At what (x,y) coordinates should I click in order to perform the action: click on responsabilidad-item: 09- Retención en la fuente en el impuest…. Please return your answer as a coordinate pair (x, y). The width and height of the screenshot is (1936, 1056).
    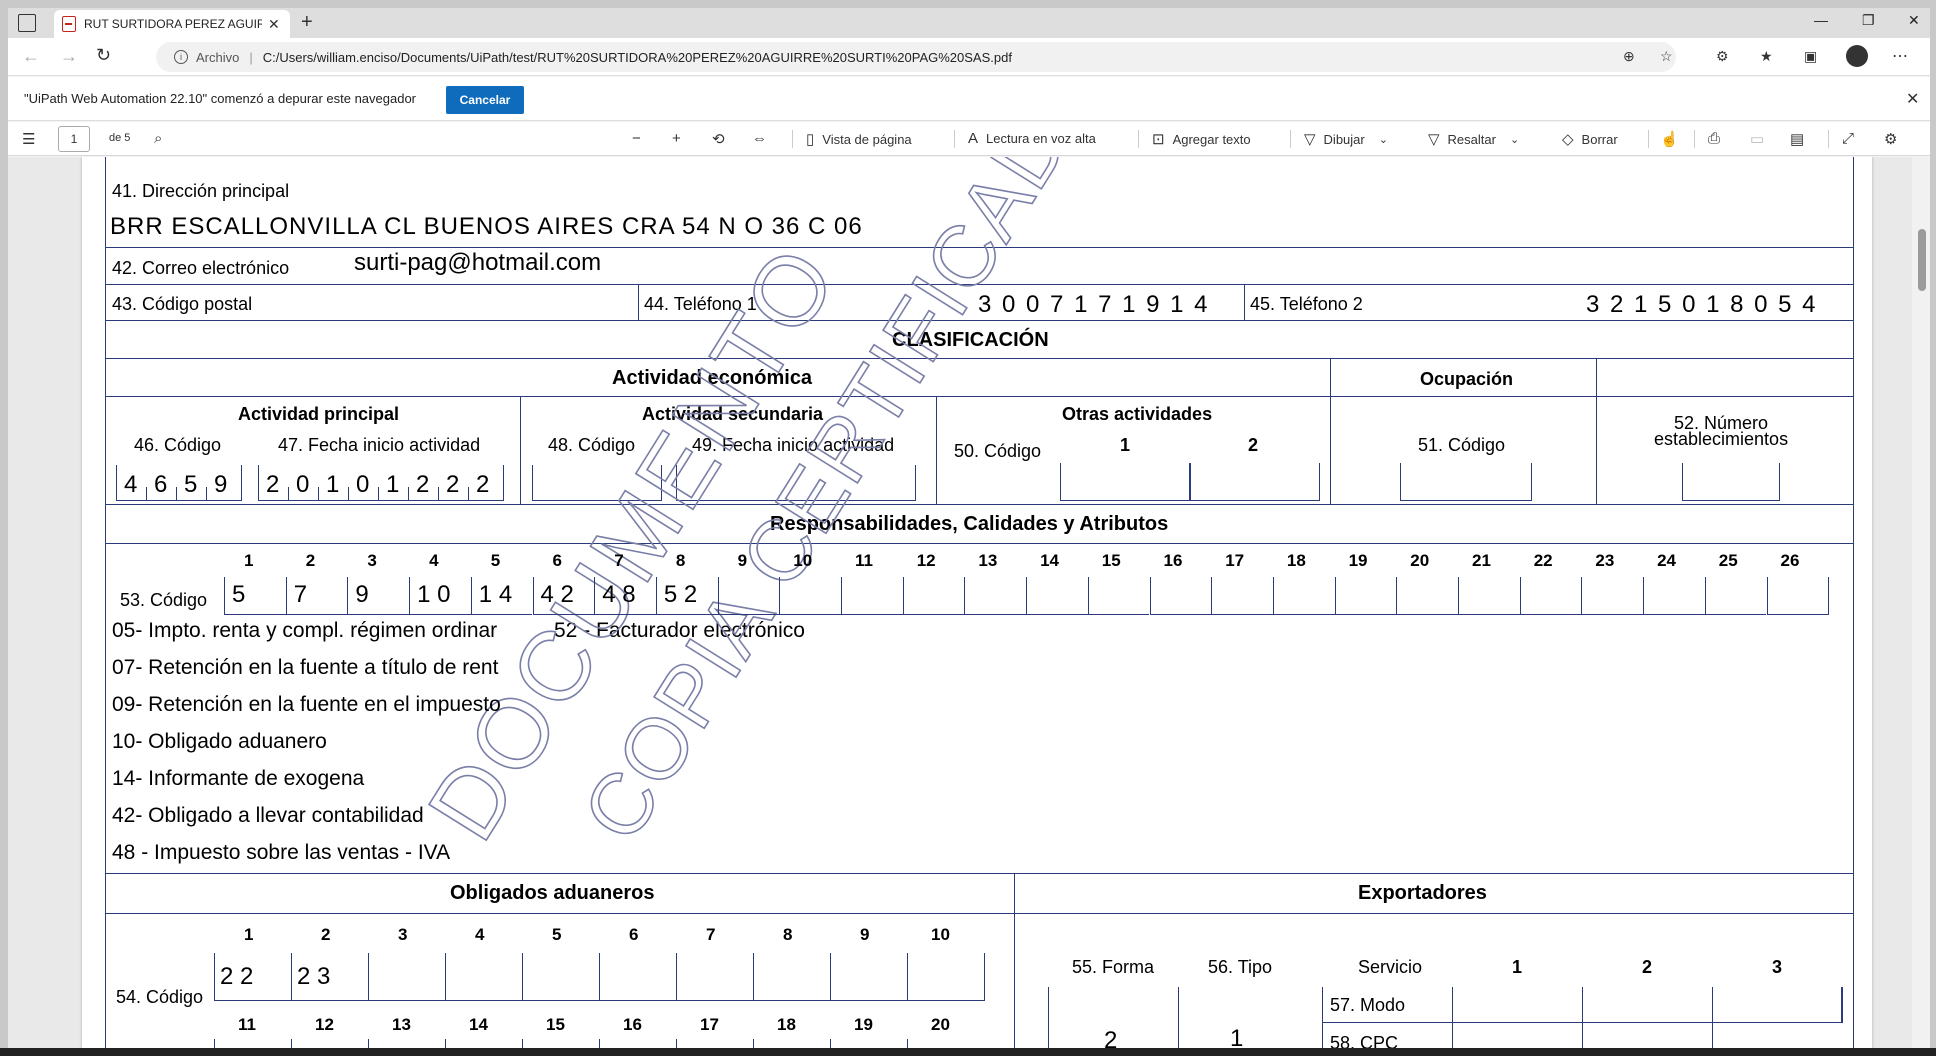
    Looking at the image, I should click on (306, 704).